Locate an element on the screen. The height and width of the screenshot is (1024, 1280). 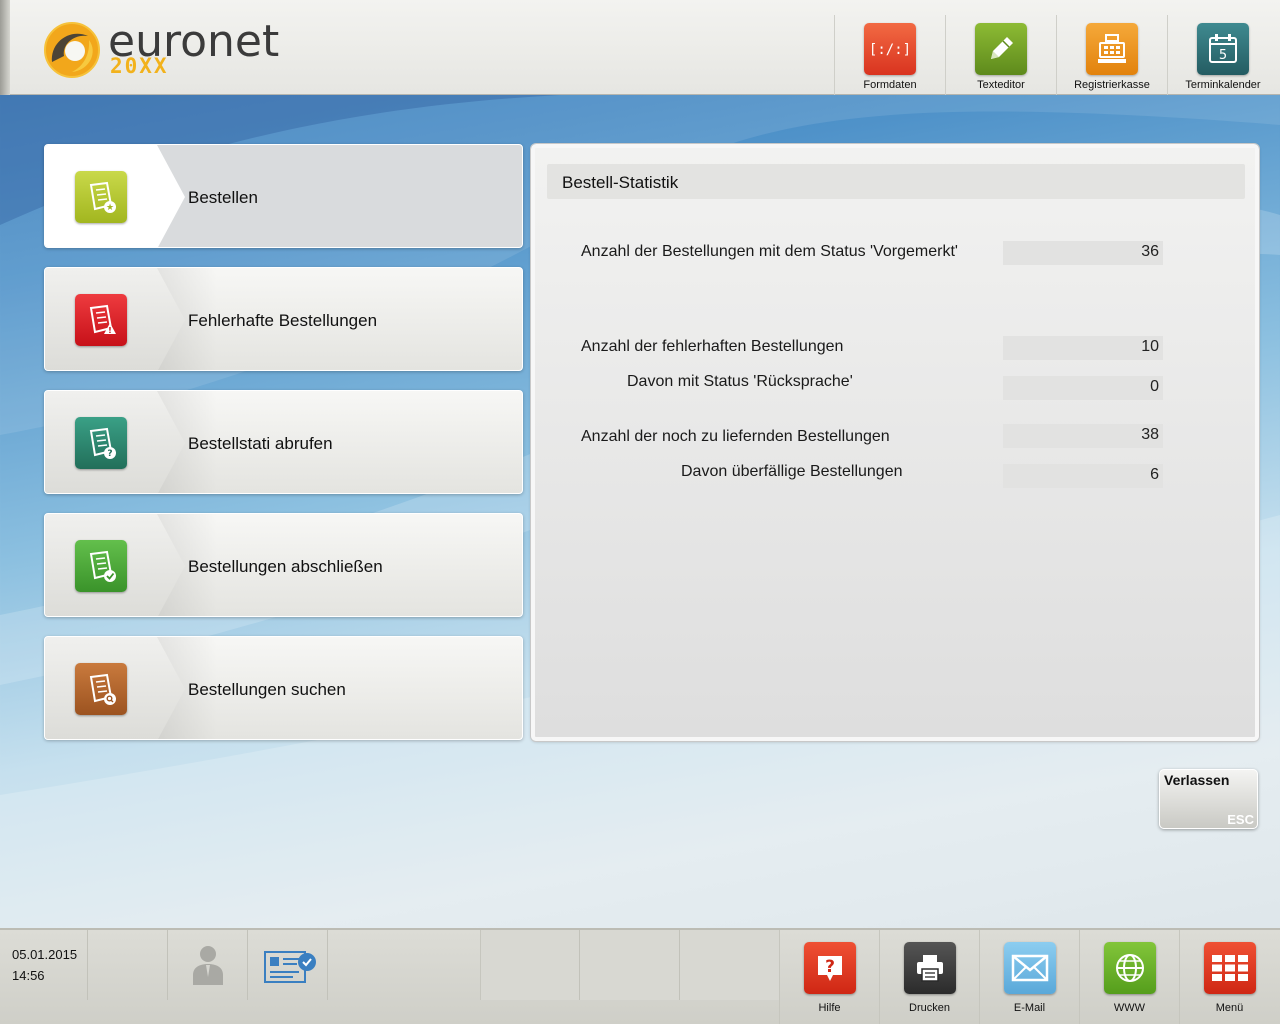
order-complete-icon is located at coordinates (101, 566).